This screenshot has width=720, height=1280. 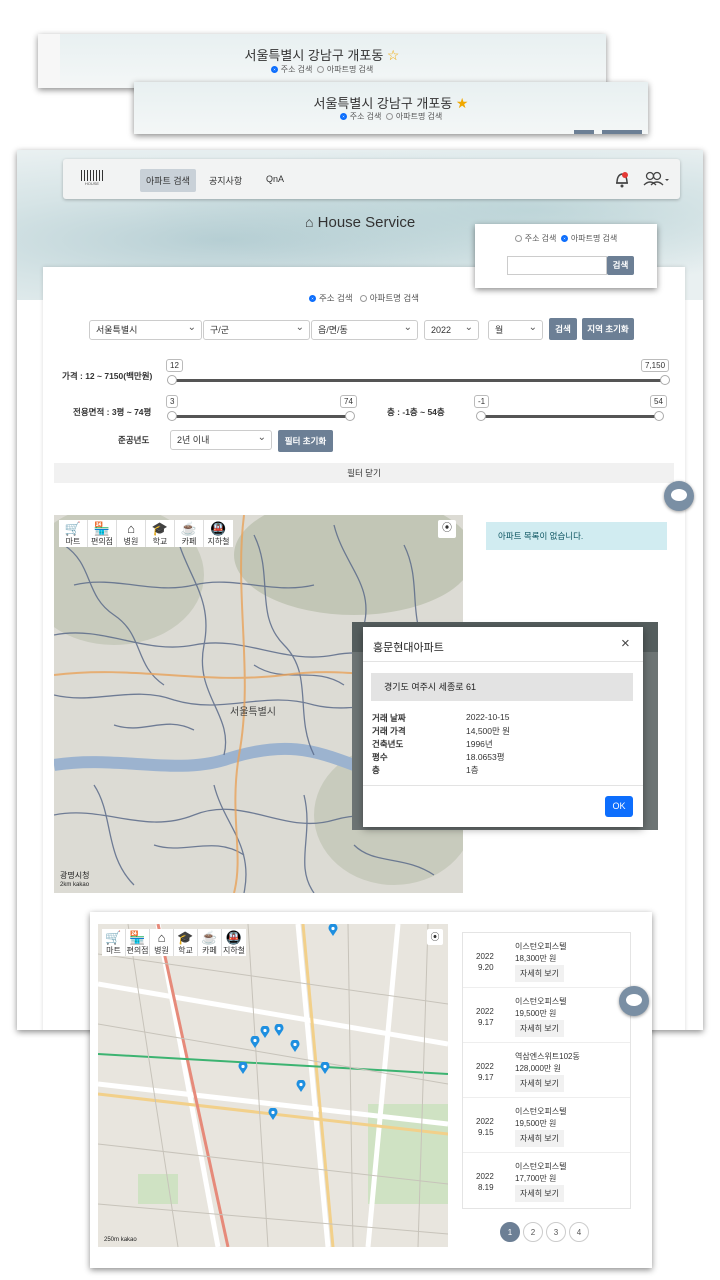 I want to click on page-4: 4, so click(x=579, y=1232).